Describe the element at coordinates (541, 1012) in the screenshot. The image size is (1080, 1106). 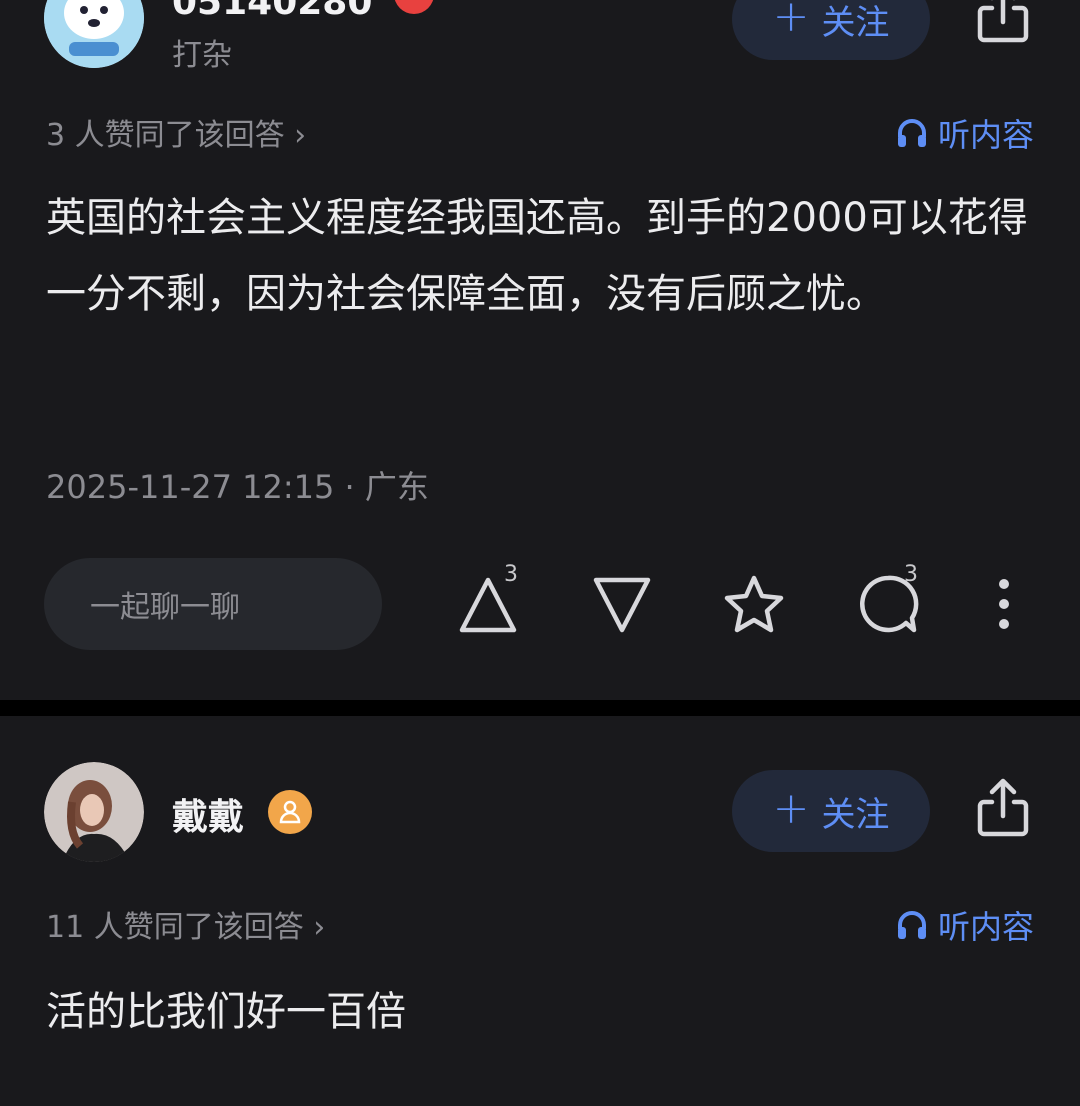
I see `answer-content: 活的比我们好一百倍` at that location.